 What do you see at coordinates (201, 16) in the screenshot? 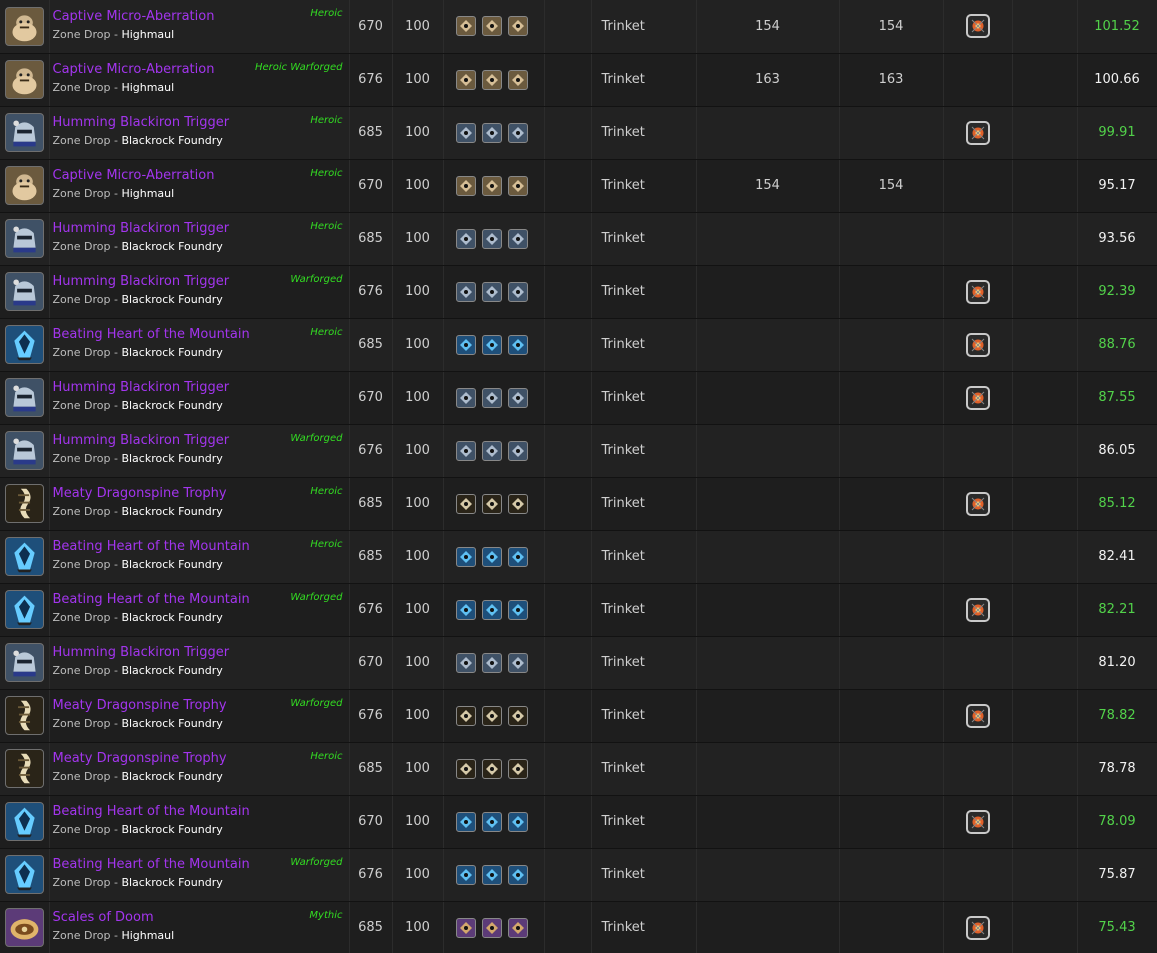
I see `item-name-link: Captive Micro-Aberration` at bounding box center [201, 16].